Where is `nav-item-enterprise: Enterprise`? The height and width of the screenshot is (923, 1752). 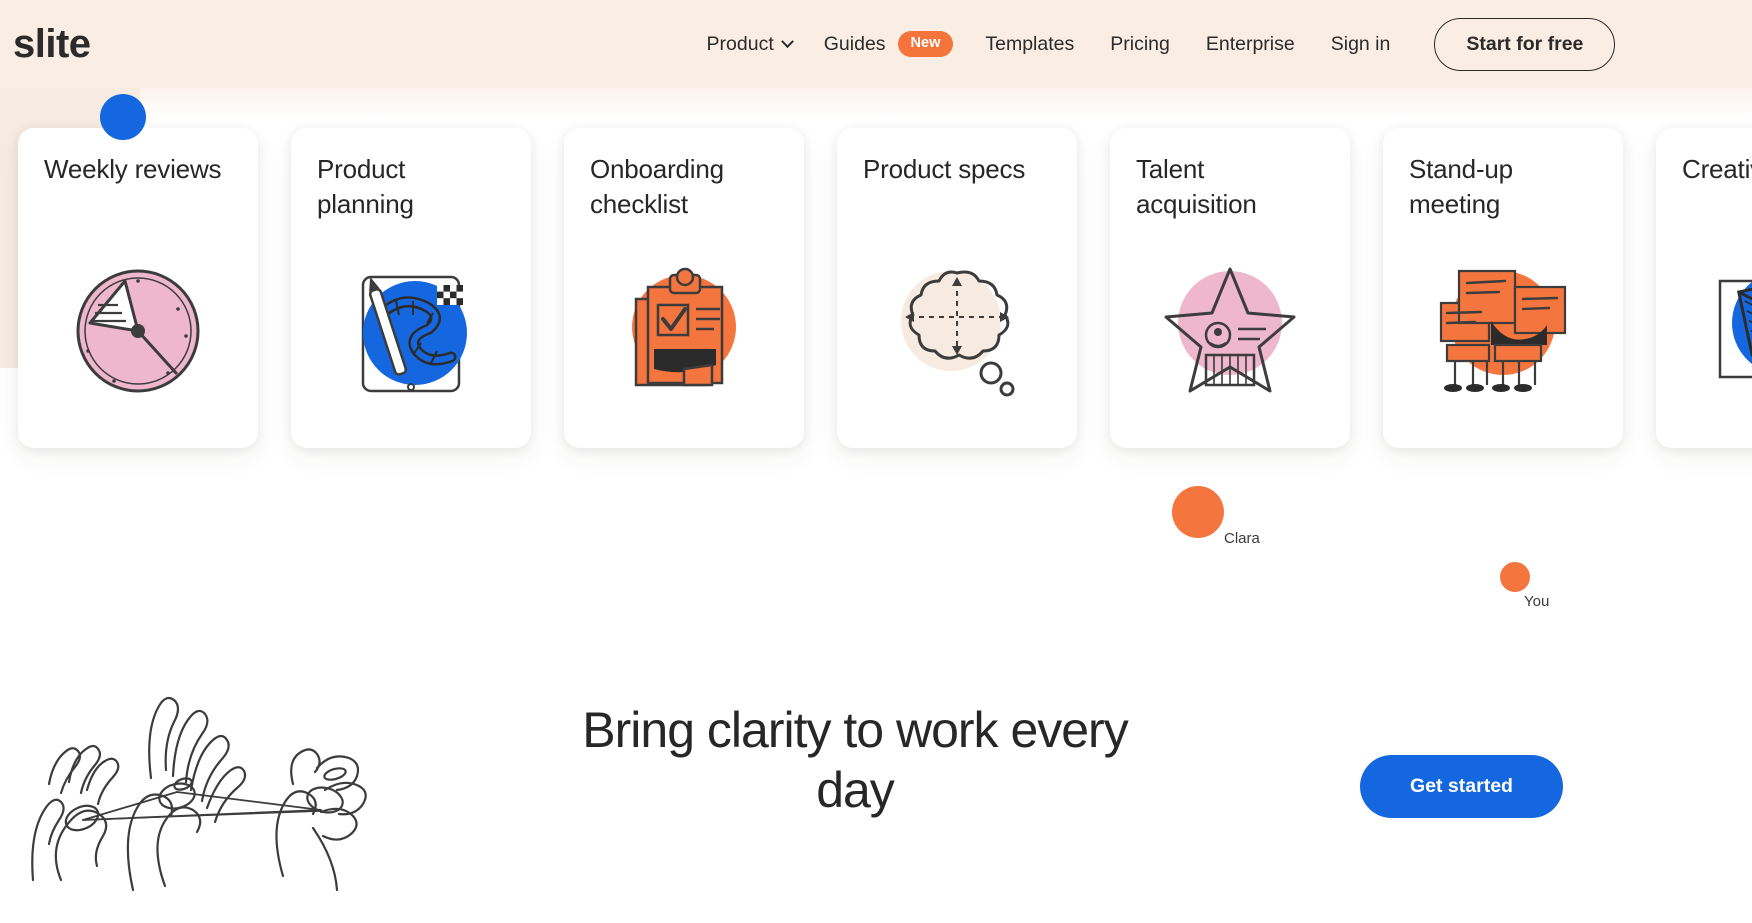 nav-item-enterprise: Enterprise is located at coordinates (1250, 44).